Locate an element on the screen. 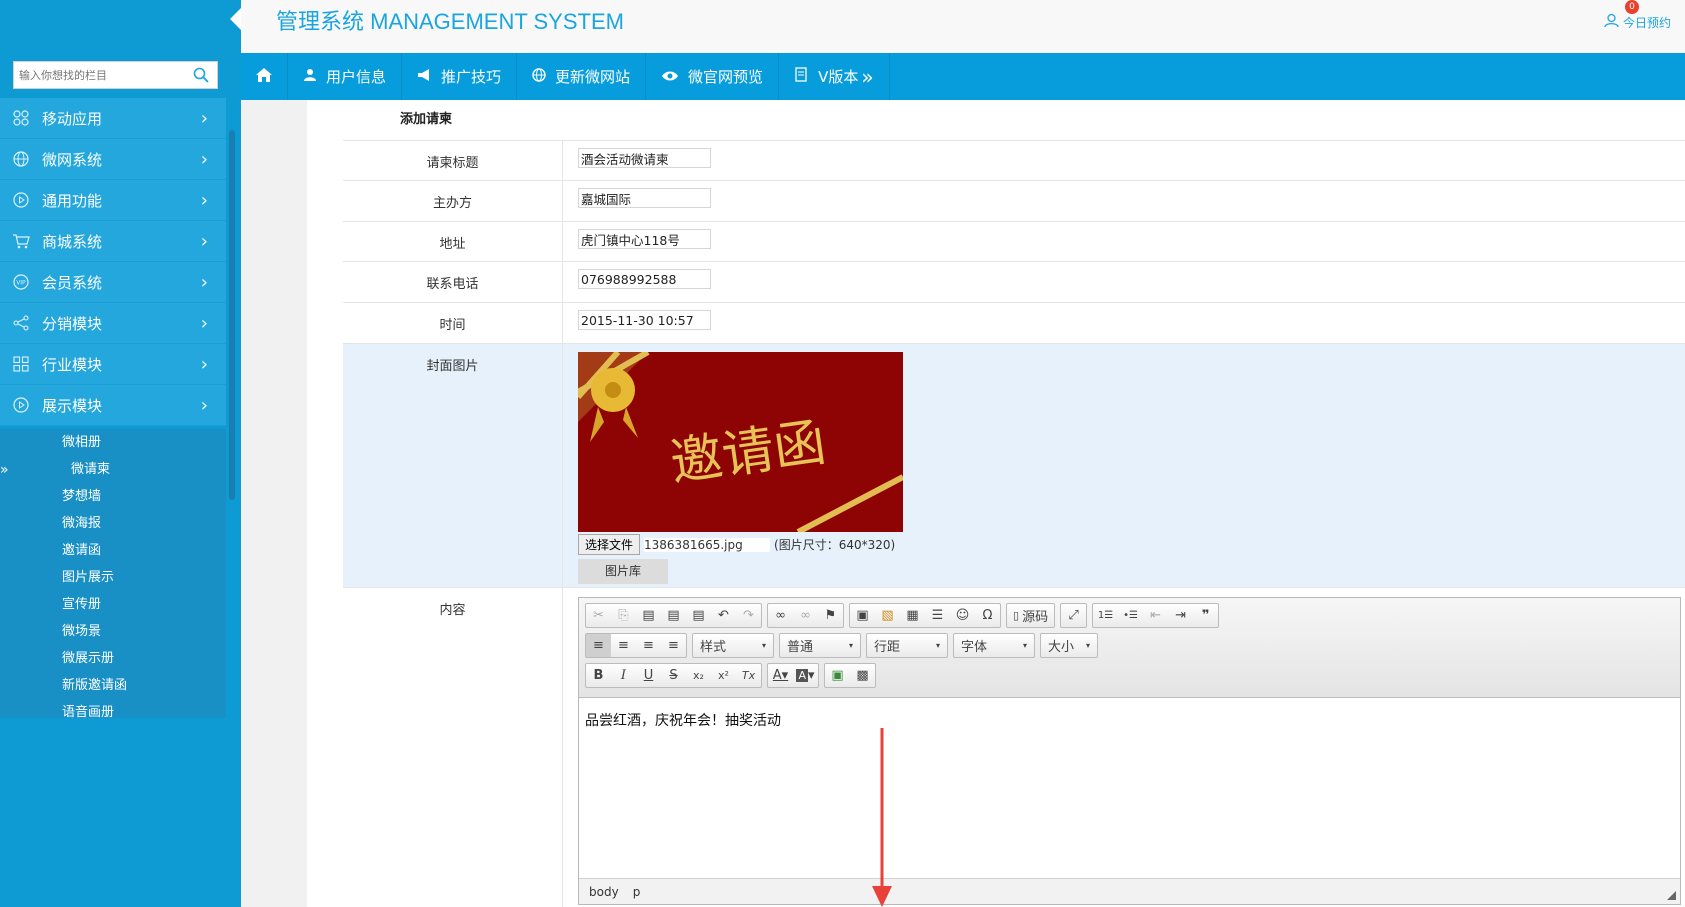 The height and width of the screenshot is (907, 1685). submenu-item: 微相册 is located at coordinates (113, 442).